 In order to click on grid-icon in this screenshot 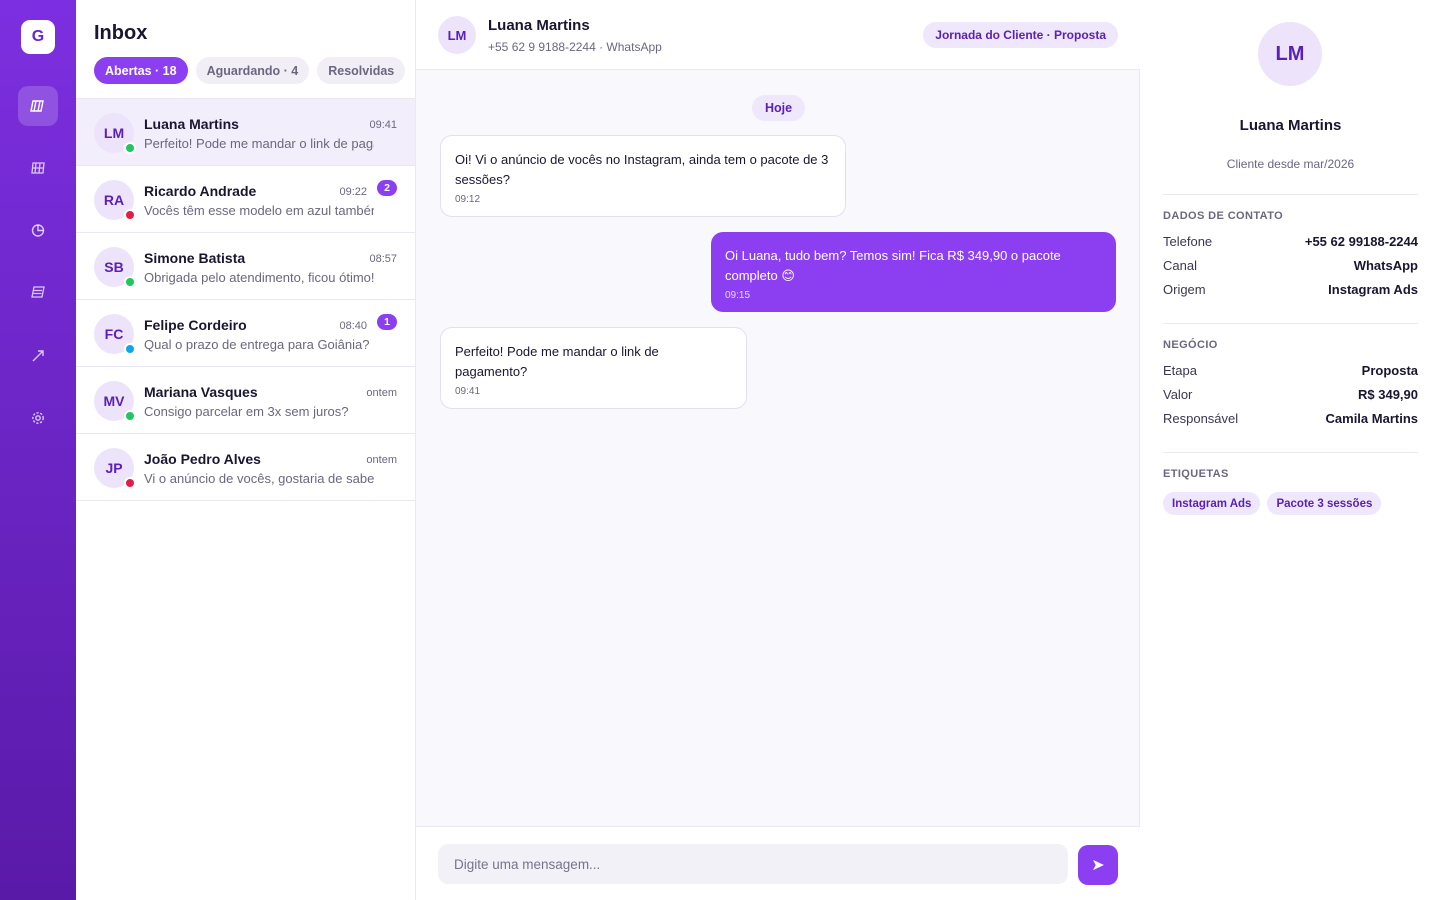, I will do `click(38, 168)`.